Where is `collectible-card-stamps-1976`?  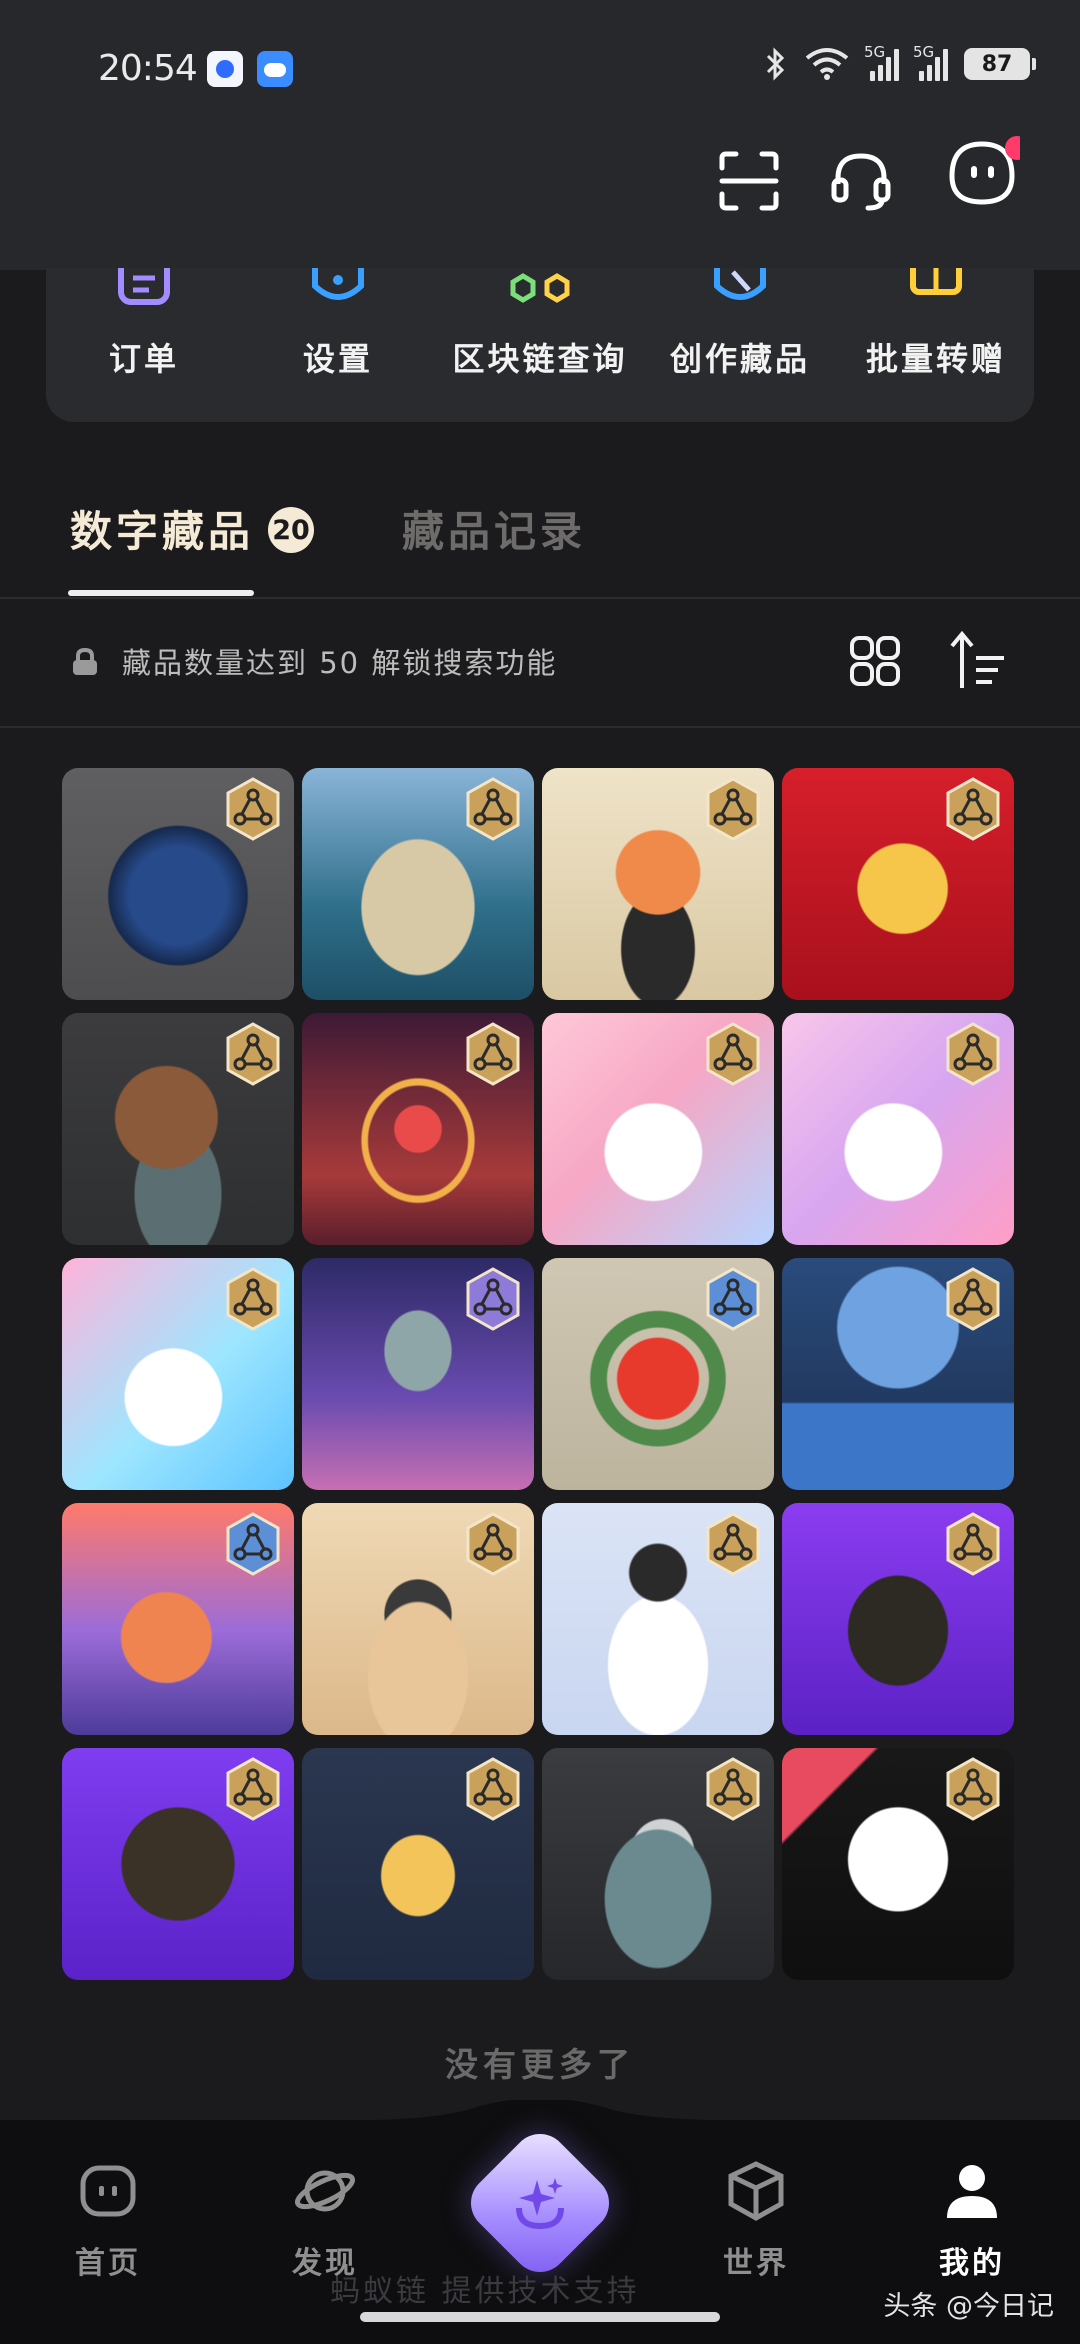
collectible-card-stamps-1976 is located at coordinates (178, 1864).